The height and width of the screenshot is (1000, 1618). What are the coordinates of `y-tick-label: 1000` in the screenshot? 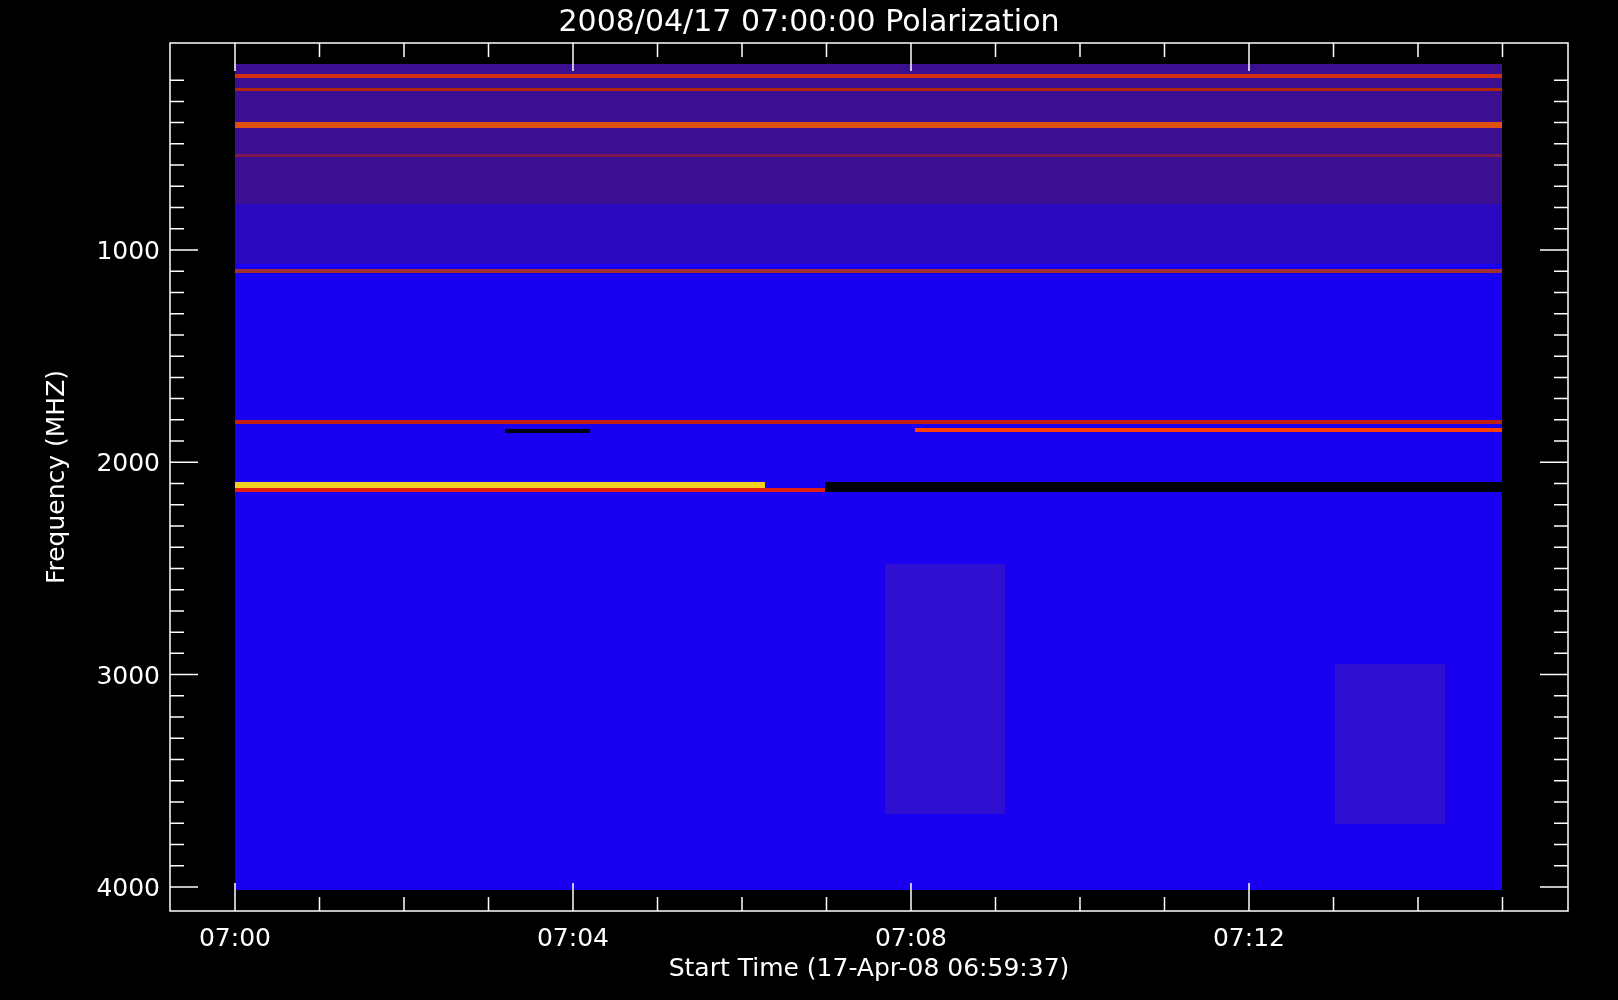 It's located at (128, 250).